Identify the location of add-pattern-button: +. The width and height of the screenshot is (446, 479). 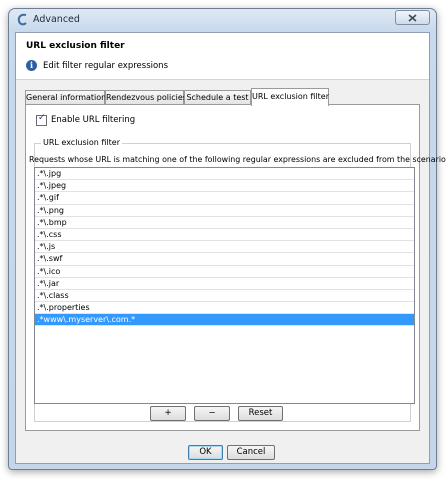
(168, 413).